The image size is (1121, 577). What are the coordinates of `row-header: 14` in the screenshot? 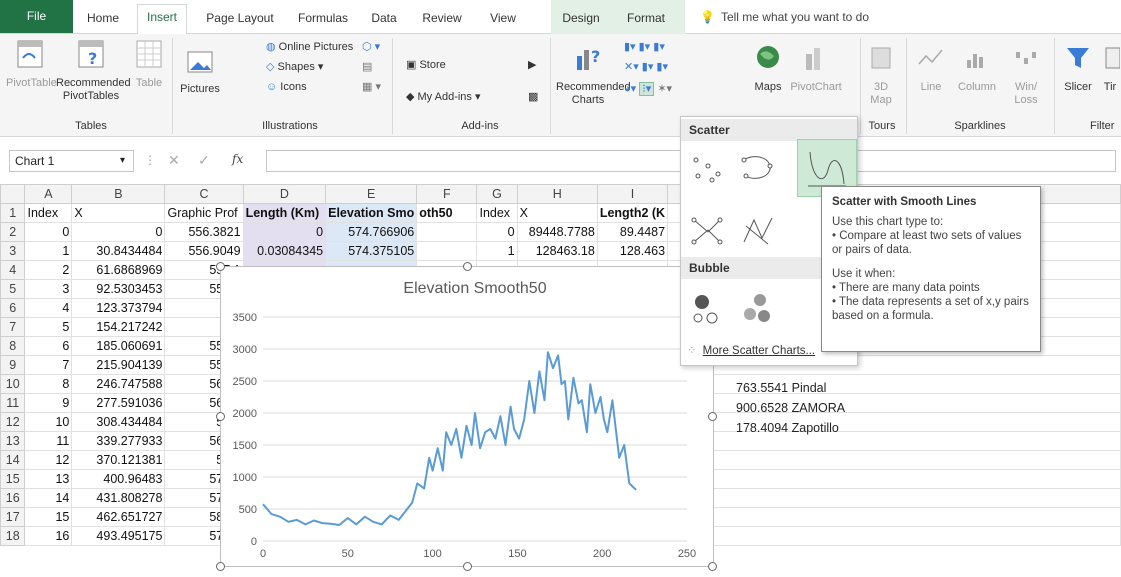 It's located at (13, 460).